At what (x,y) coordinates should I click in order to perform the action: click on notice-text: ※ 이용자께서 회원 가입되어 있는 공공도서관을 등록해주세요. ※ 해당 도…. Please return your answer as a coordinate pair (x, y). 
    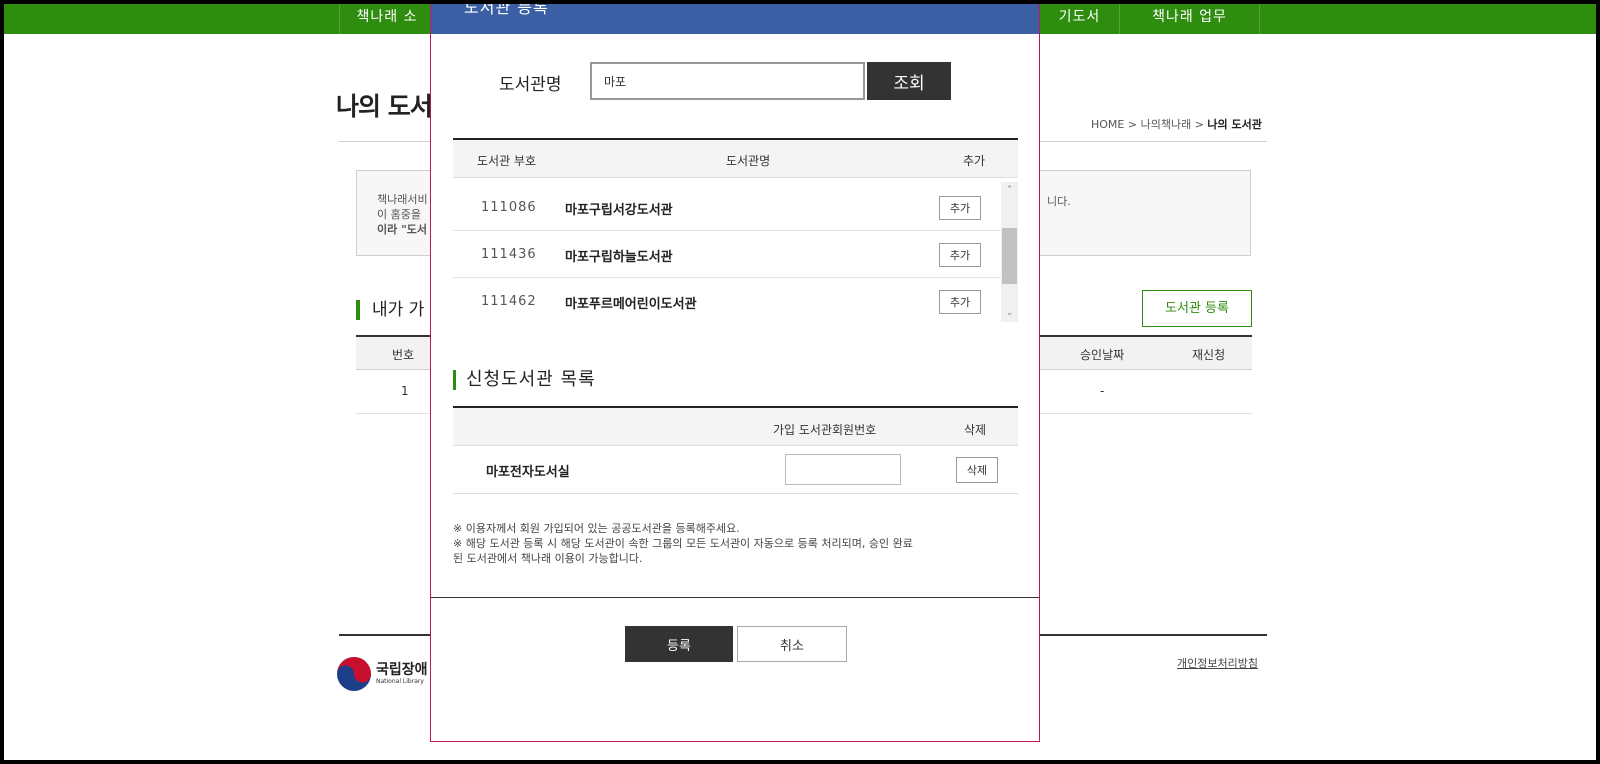
    Looking at the image, I should click on (735, 543).